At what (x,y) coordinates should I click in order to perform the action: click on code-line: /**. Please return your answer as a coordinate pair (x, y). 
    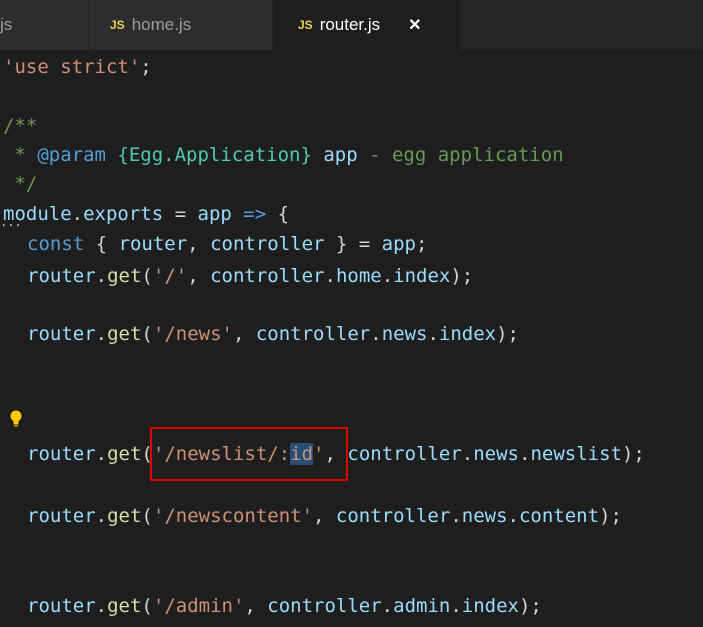
    Looking at the image, I should click on (20, 126).